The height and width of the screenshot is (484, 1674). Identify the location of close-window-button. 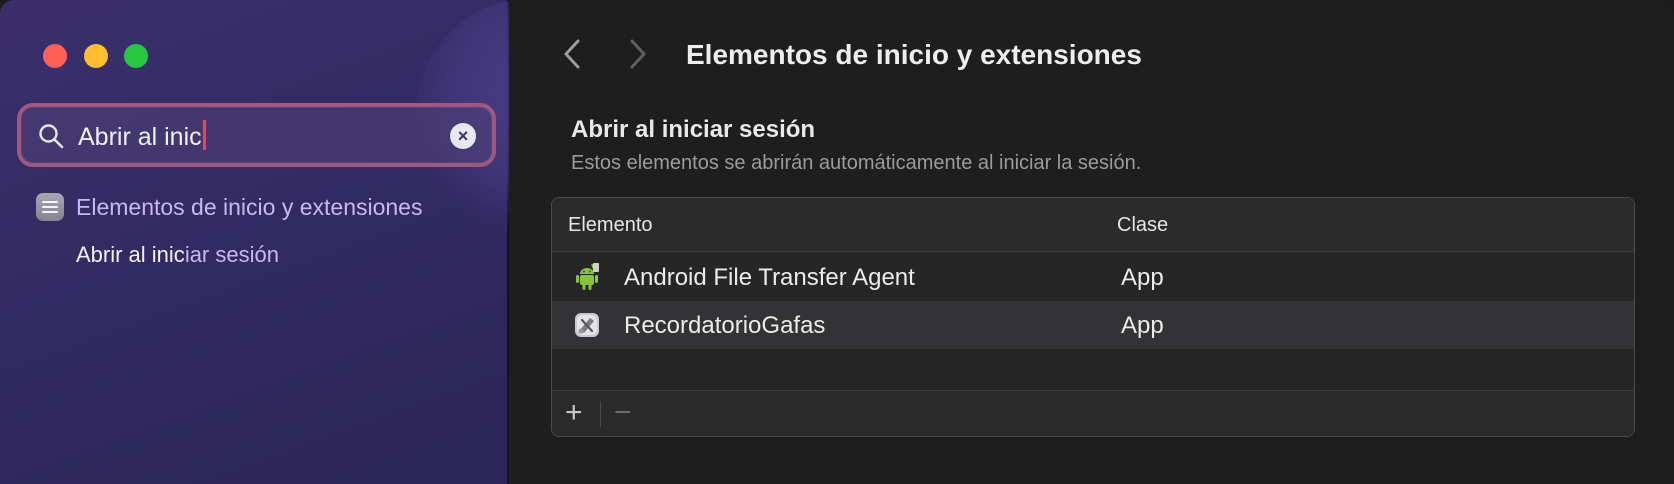
(55, 56).